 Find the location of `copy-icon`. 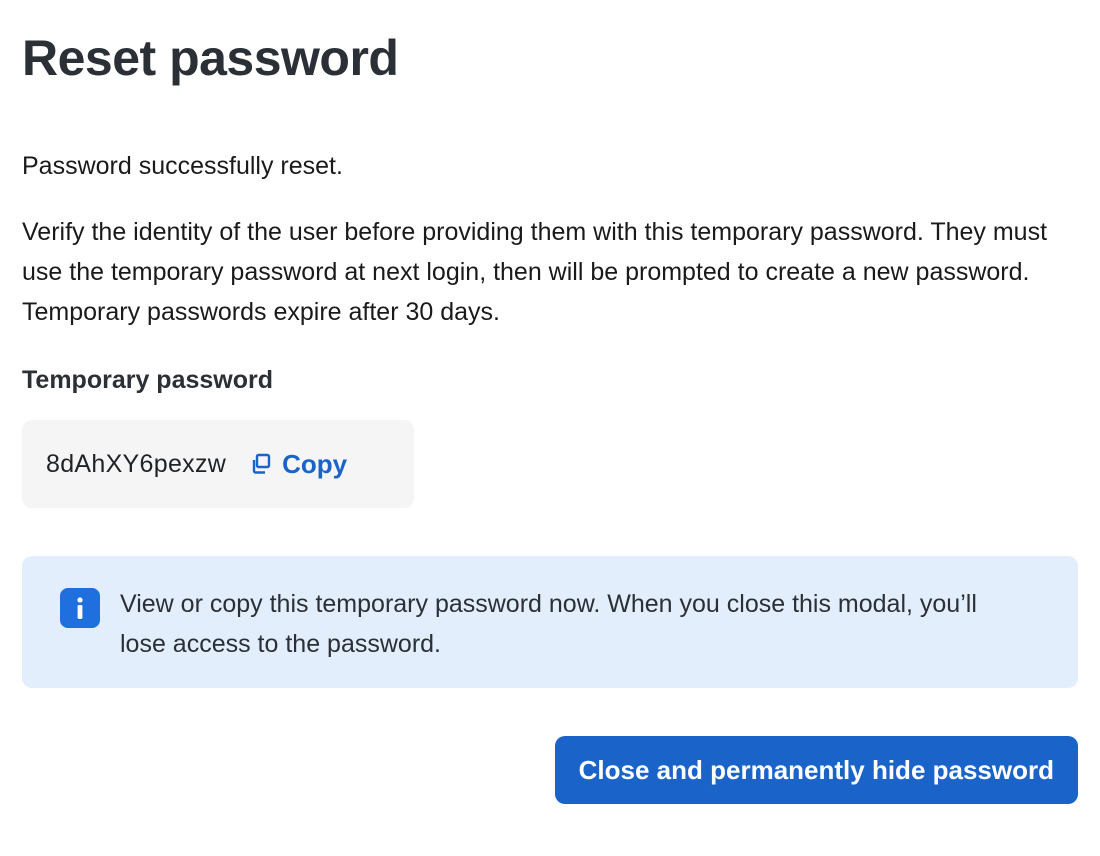

copy-icon is located at coordinates (261, 464).